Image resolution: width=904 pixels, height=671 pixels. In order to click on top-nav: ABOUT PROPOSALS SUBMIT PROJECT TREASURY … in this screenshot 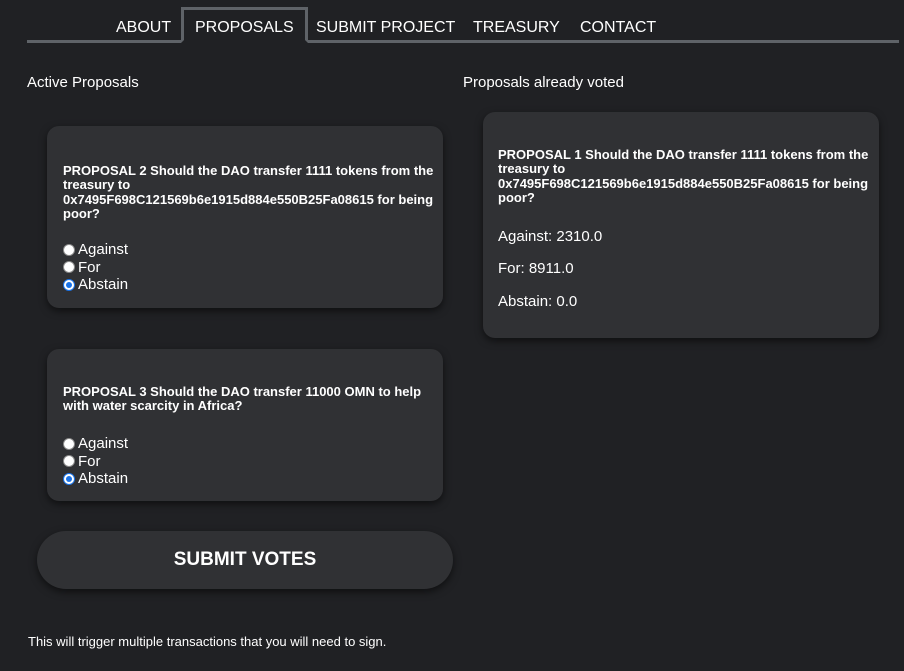, I will do `click(463, 25)`.